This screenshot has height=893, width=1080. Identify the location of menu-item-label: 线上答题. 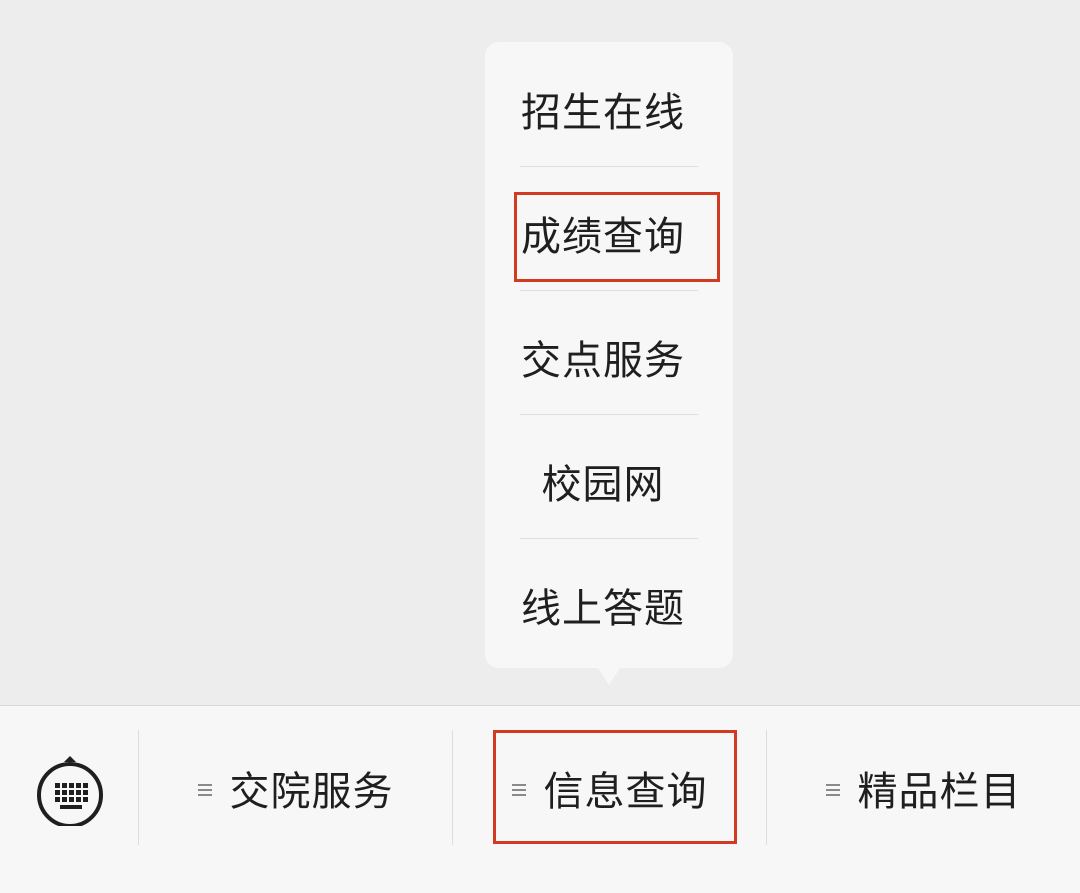
(603, 609).